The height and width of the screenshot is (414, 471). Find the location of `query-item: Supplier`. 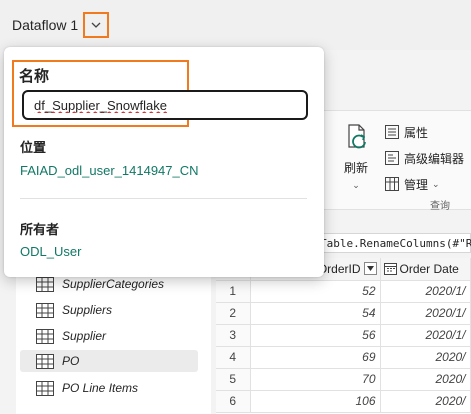

query-item: Supplier is located at coordinates (109, 336).